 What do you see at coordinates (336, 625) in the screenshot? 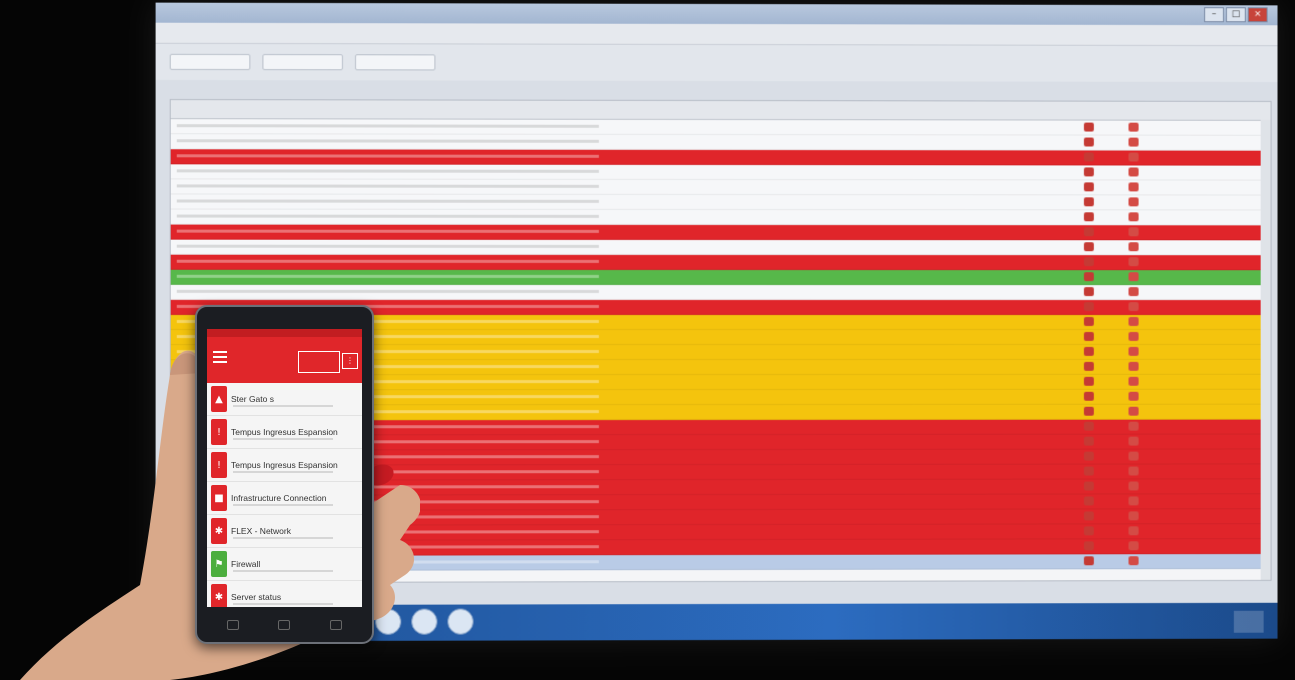
I see `search-icon` at bounding box center [336, 625].